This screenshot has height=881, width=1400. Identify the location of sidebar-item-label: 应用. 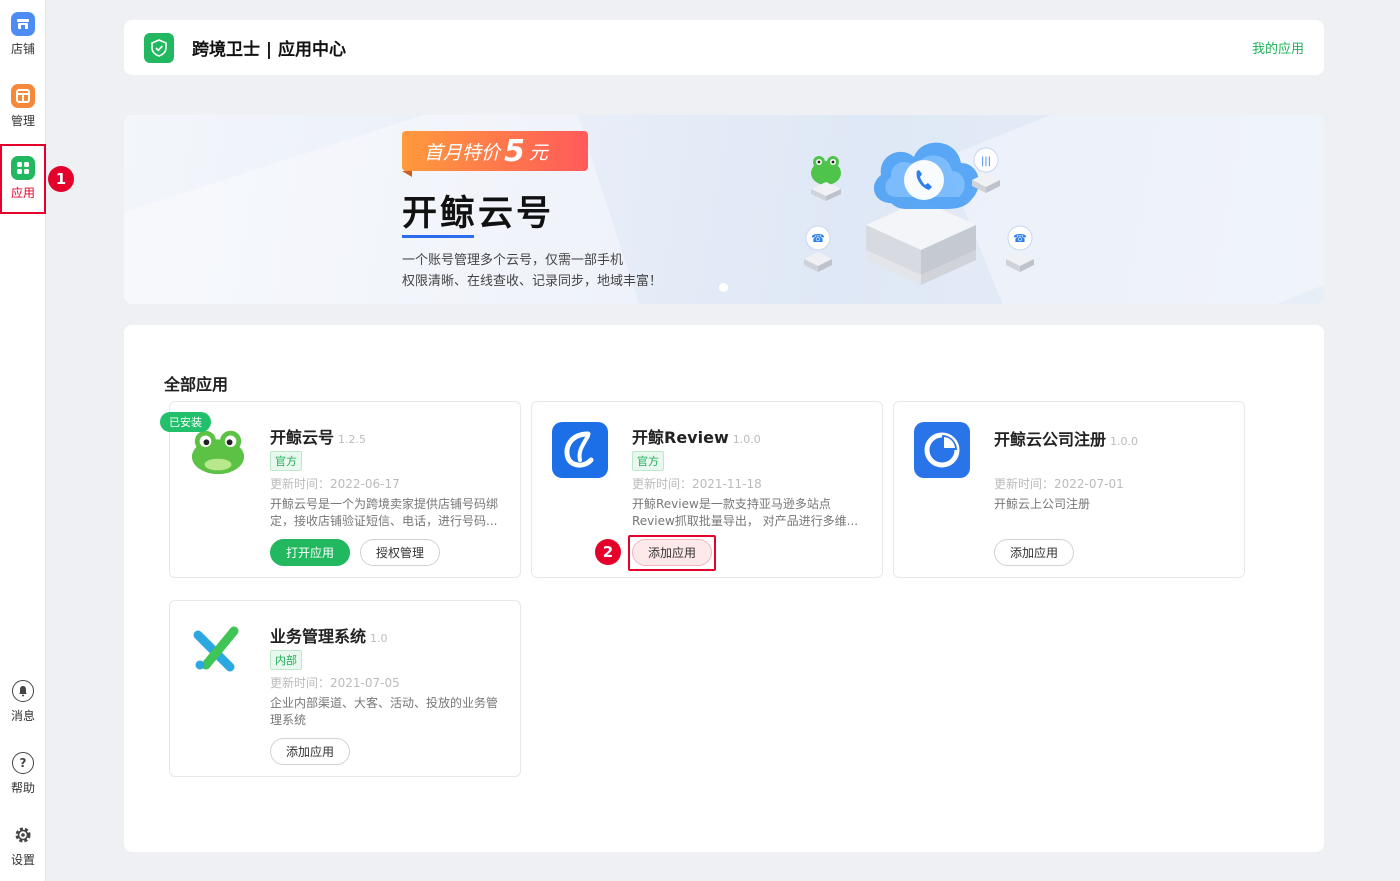
(22, 193).